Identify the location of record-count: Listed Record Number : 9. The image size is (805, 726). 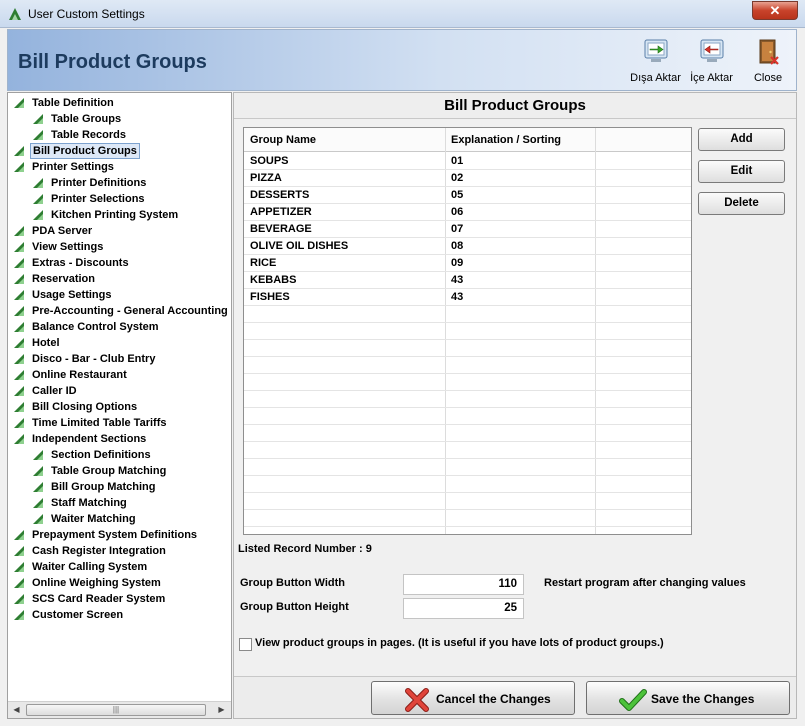
(305, 549).